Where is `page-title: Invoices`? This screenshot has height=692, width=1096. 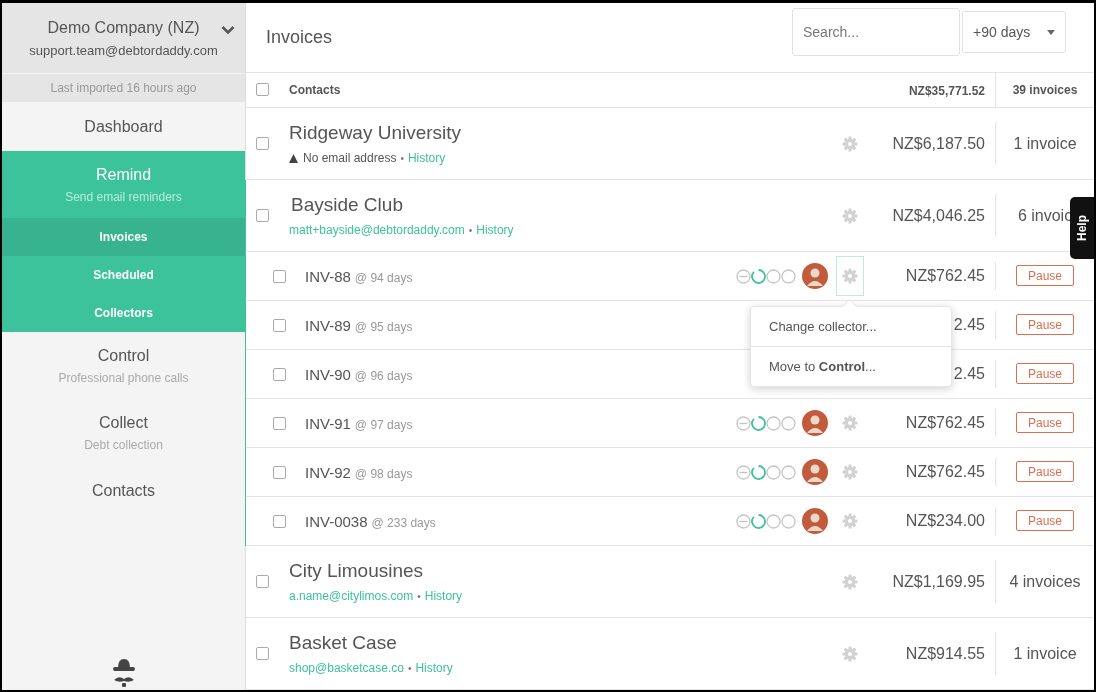 page-title: Invoices is located at coordinates (299, 37).